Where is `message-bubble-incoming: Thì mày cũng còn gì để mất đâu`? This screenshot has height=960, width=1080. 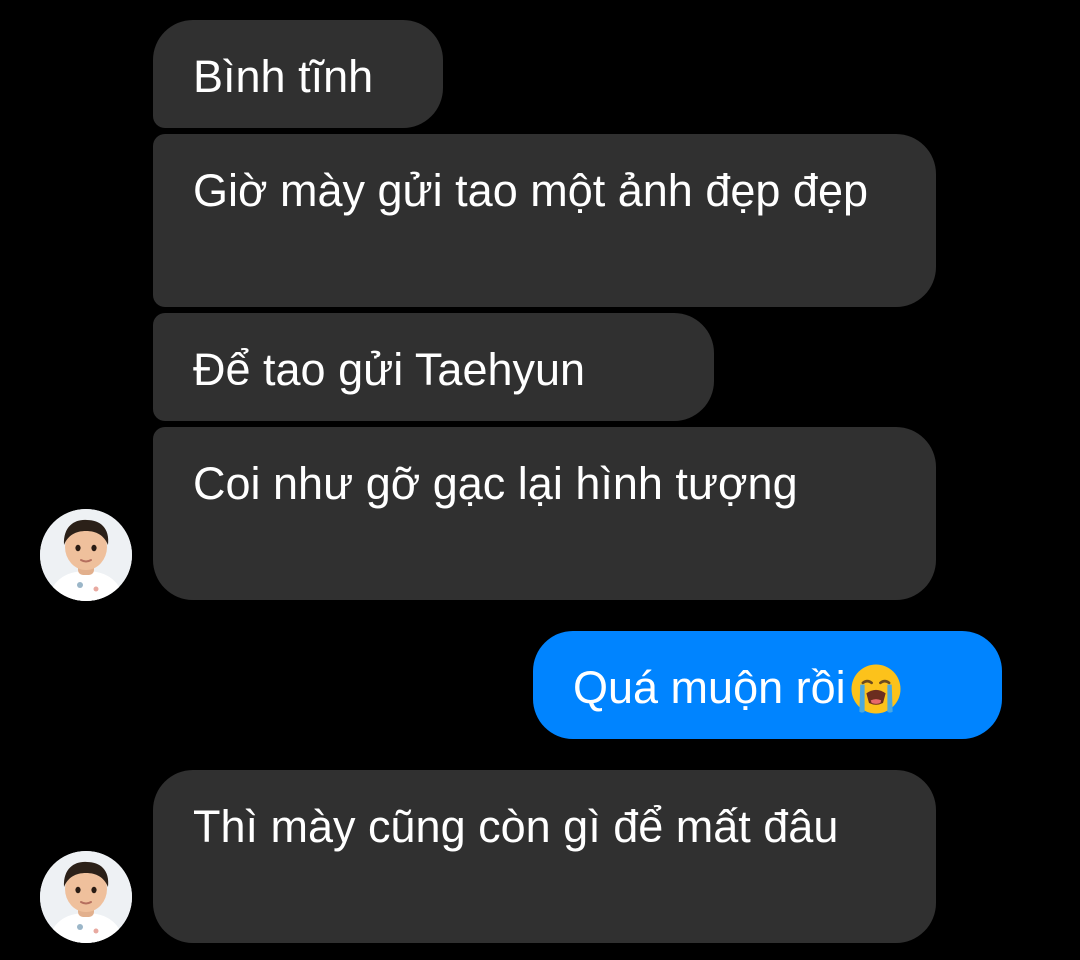
message-bubble-incoming: Thì mày cũng còn gì để mất đâu is located at coordinates (544, 856).